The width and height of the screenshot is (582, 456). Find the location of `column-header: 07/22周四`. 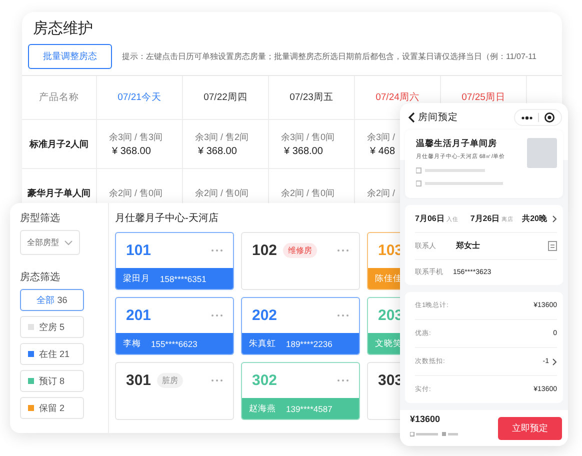

column-header: 07/22周四 is located at coordinates (226, 97).